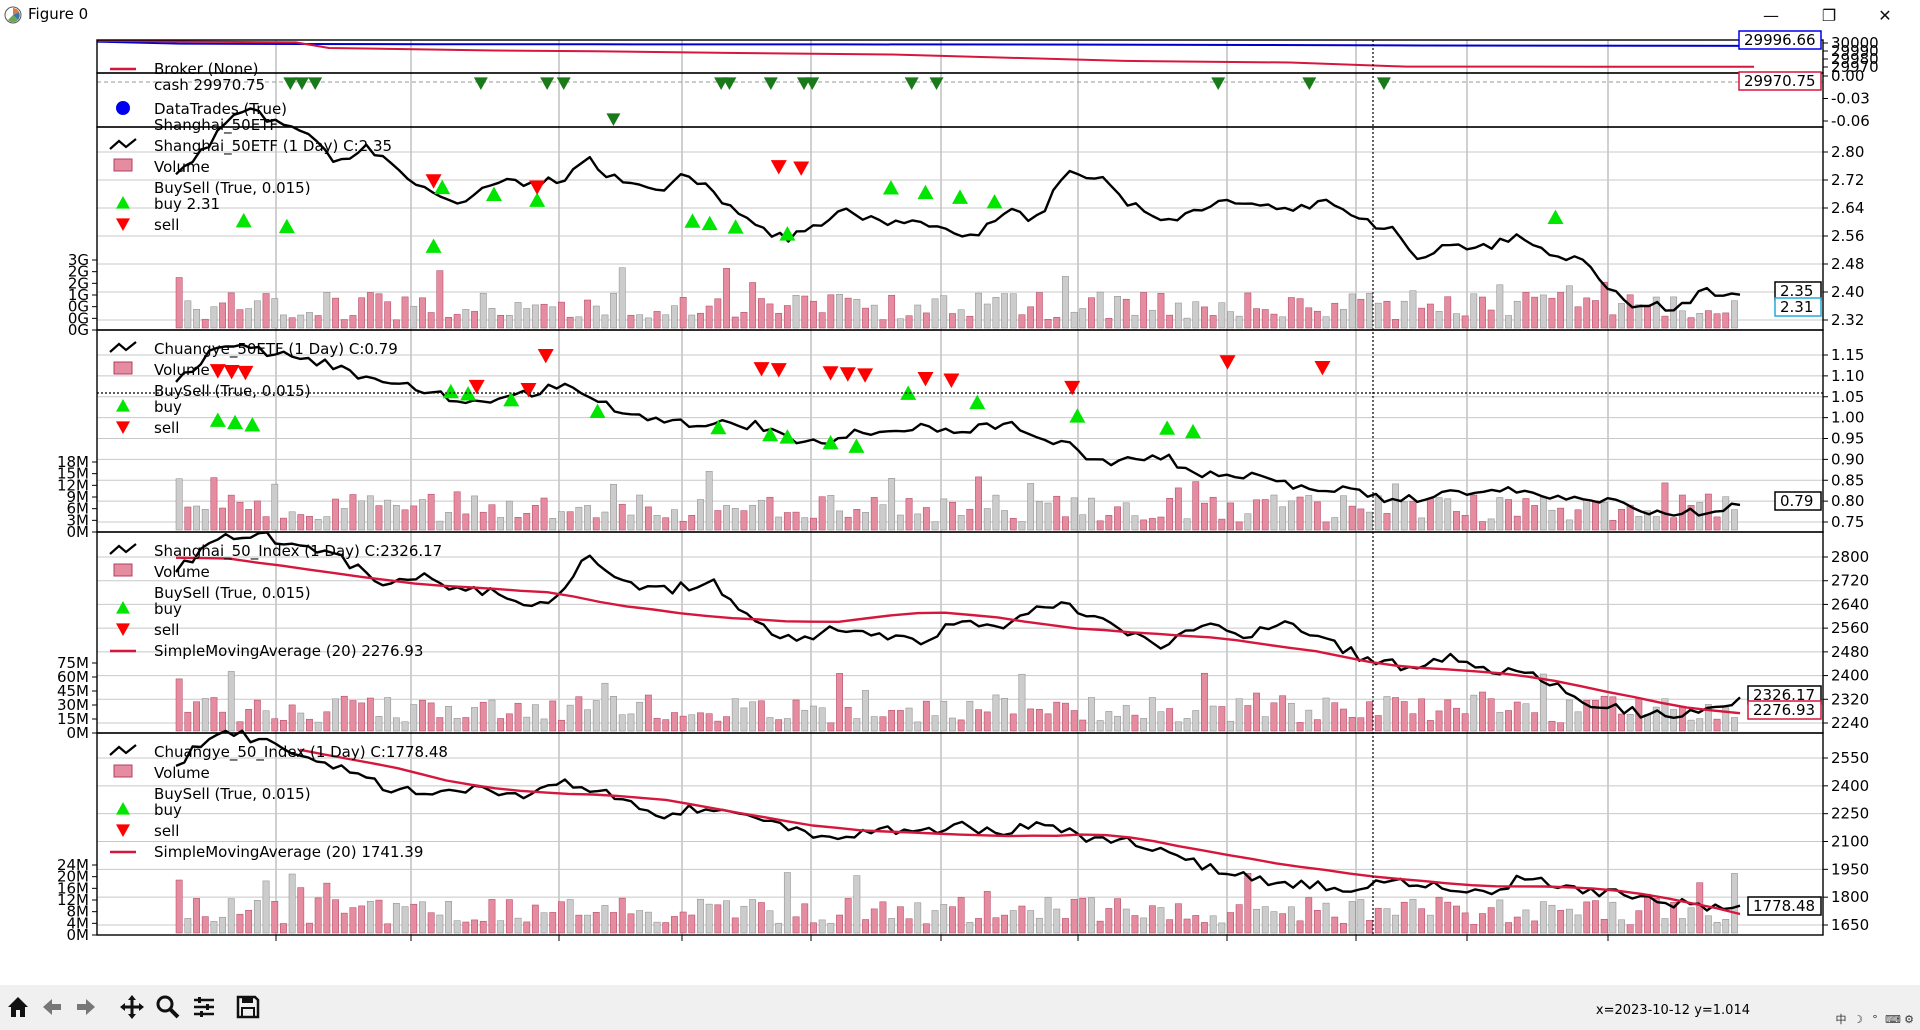 This screenshot has height=1030, width=1920. What do you see at coordinates (1850, 628) in the screenshot?
I see `y-tick-label: 2560` at bounding box center [1850, 628].